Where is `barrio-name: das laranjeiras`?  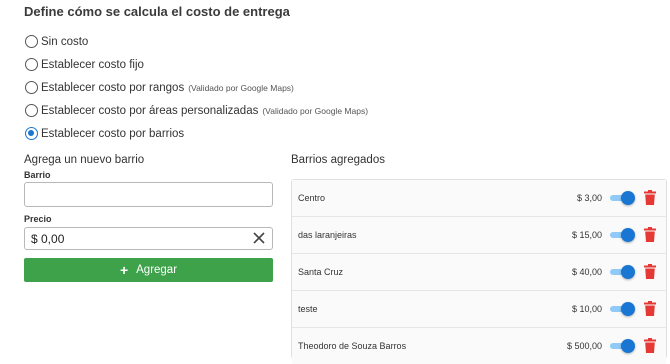
barrio-name: das laranjeiras is located at coordinates (327, 235).